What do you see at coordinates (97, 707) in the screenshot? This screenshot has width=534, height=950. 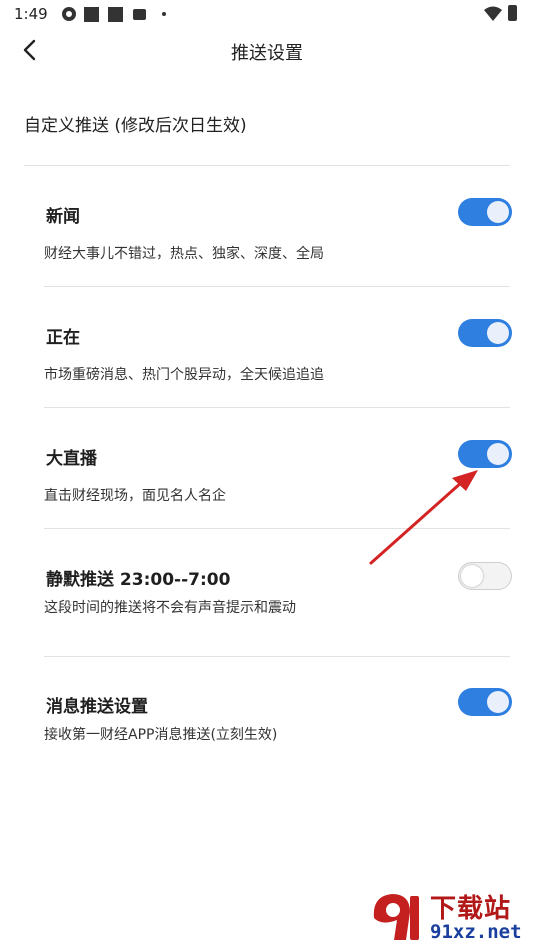 I see `setting-title: 消息推送设置` at bounding box center [97, 707].